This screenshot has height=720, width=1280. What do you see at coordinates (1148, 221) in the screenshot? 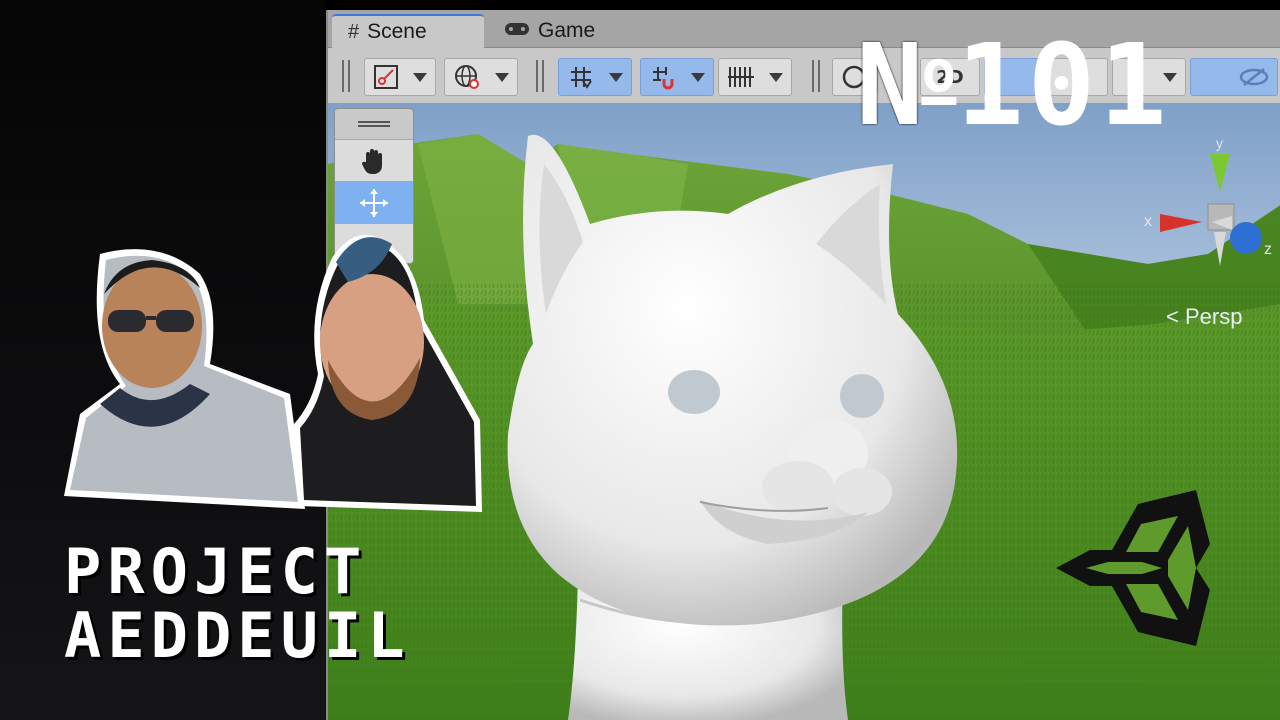
I see `gizmo-x-label: x` at bounding box center [1148, 221].